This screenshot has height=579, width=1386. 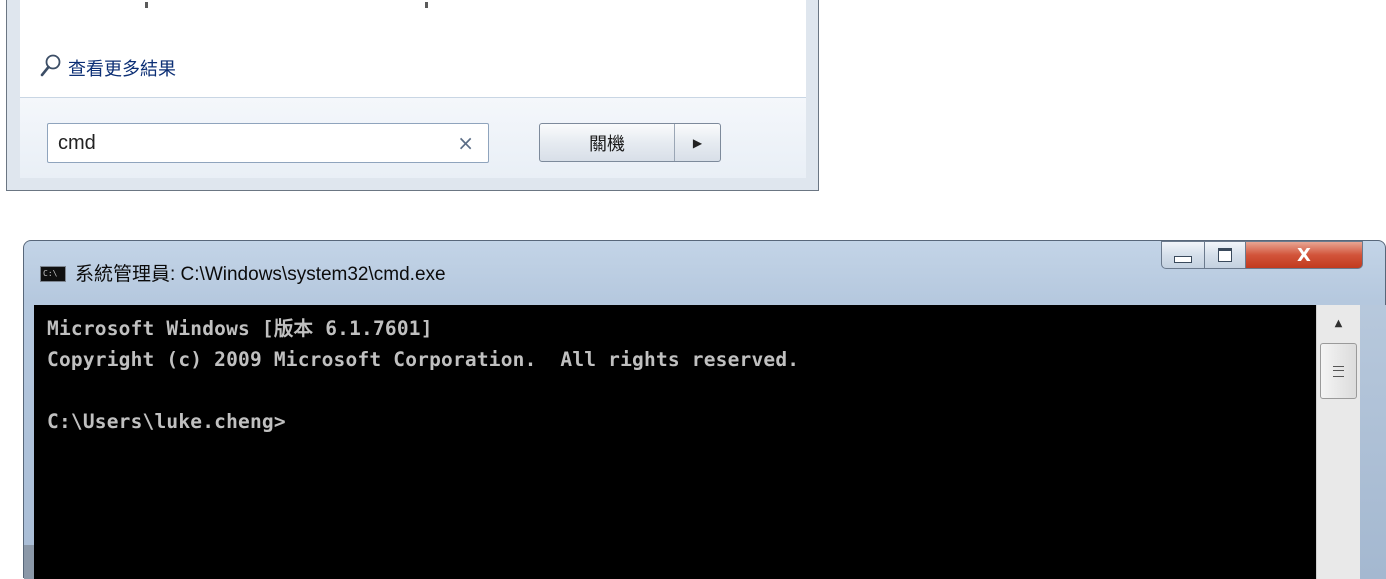 What do you see at coordinates (29, 562) in the screenshot?
I see `window-frame-shadow` at bounding box center [29, 562].